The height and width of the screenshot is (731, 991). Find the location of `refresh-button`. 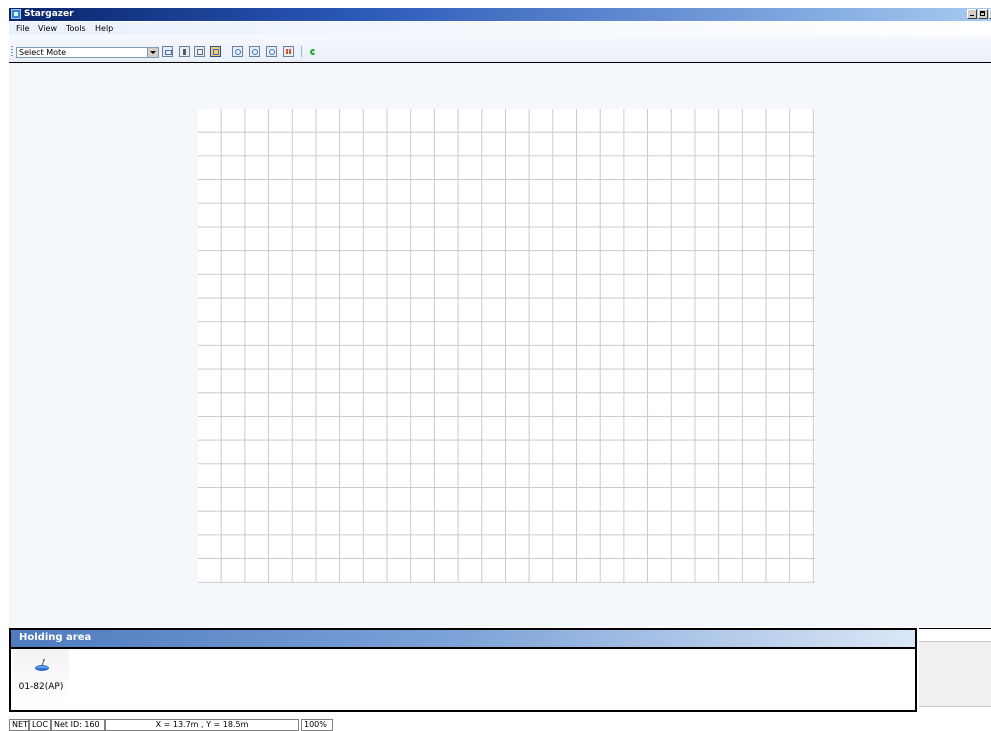

refresh-button is located at coordinates (312, 51).